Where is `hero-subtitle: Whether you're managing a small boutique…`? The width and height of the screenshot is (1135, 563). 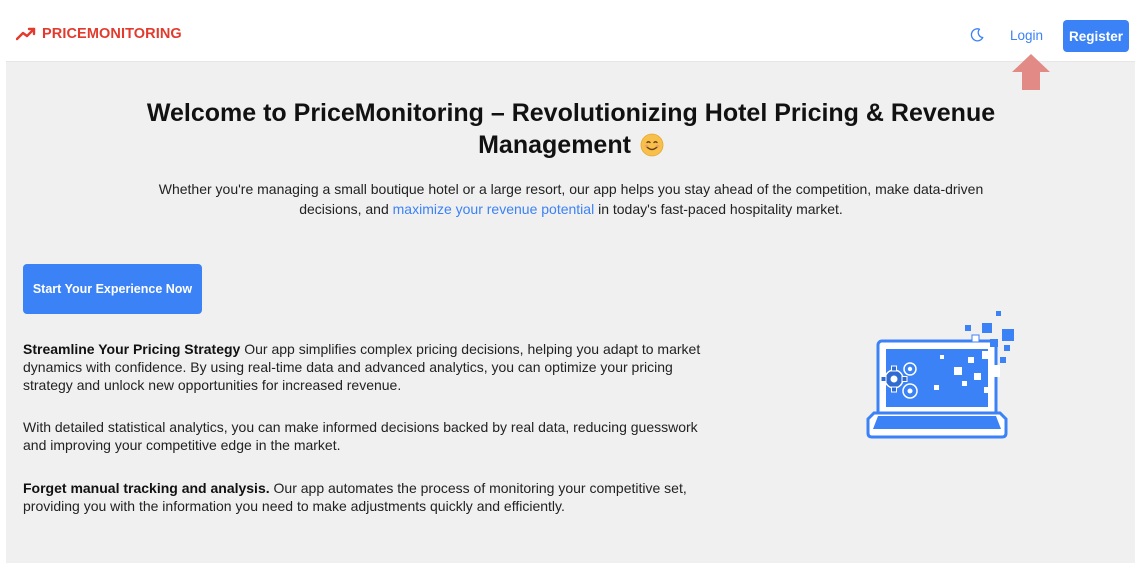 hero-subtitle: Whether you're managing a small boutique… is located at coordinates (571, 199).